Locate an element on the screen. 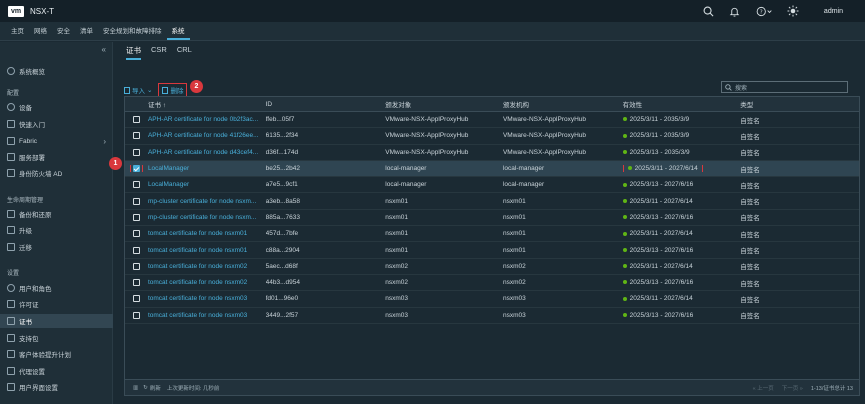  tab-crl: CRL is located at coordinates (184, 52).